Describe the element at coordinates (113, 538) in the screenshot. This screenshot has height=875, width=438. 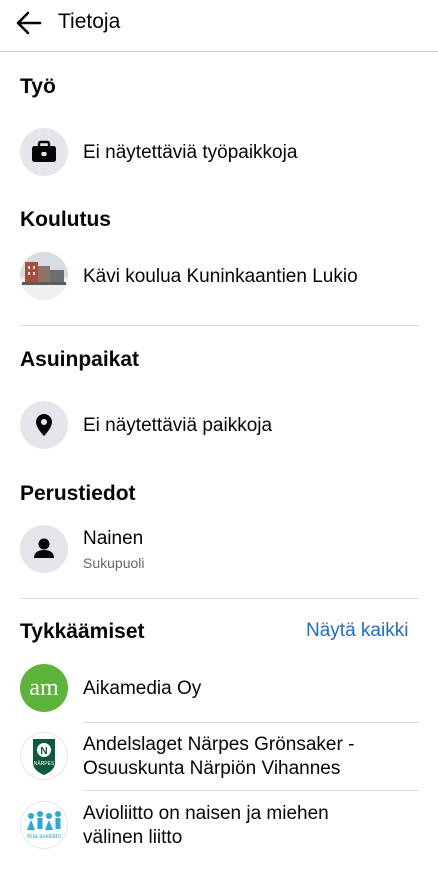
I see `gender-value: Nainen` at that location.